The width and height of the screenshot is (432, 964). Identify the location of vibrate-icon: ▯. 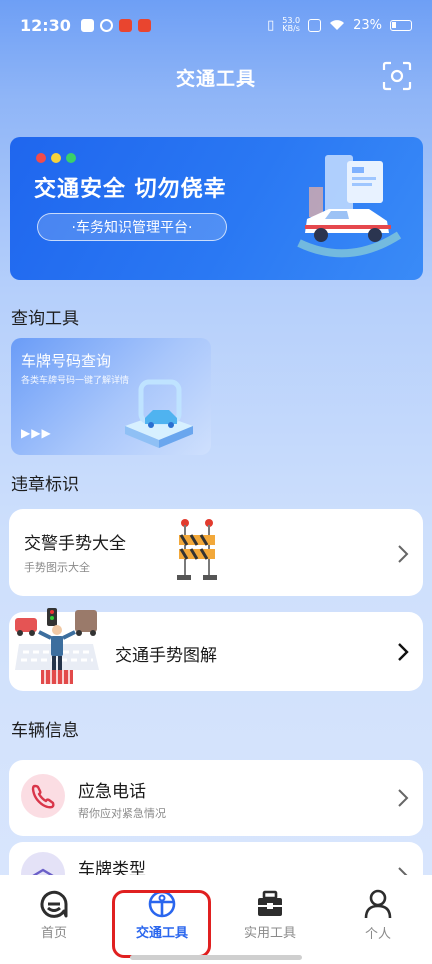
(271, 25).